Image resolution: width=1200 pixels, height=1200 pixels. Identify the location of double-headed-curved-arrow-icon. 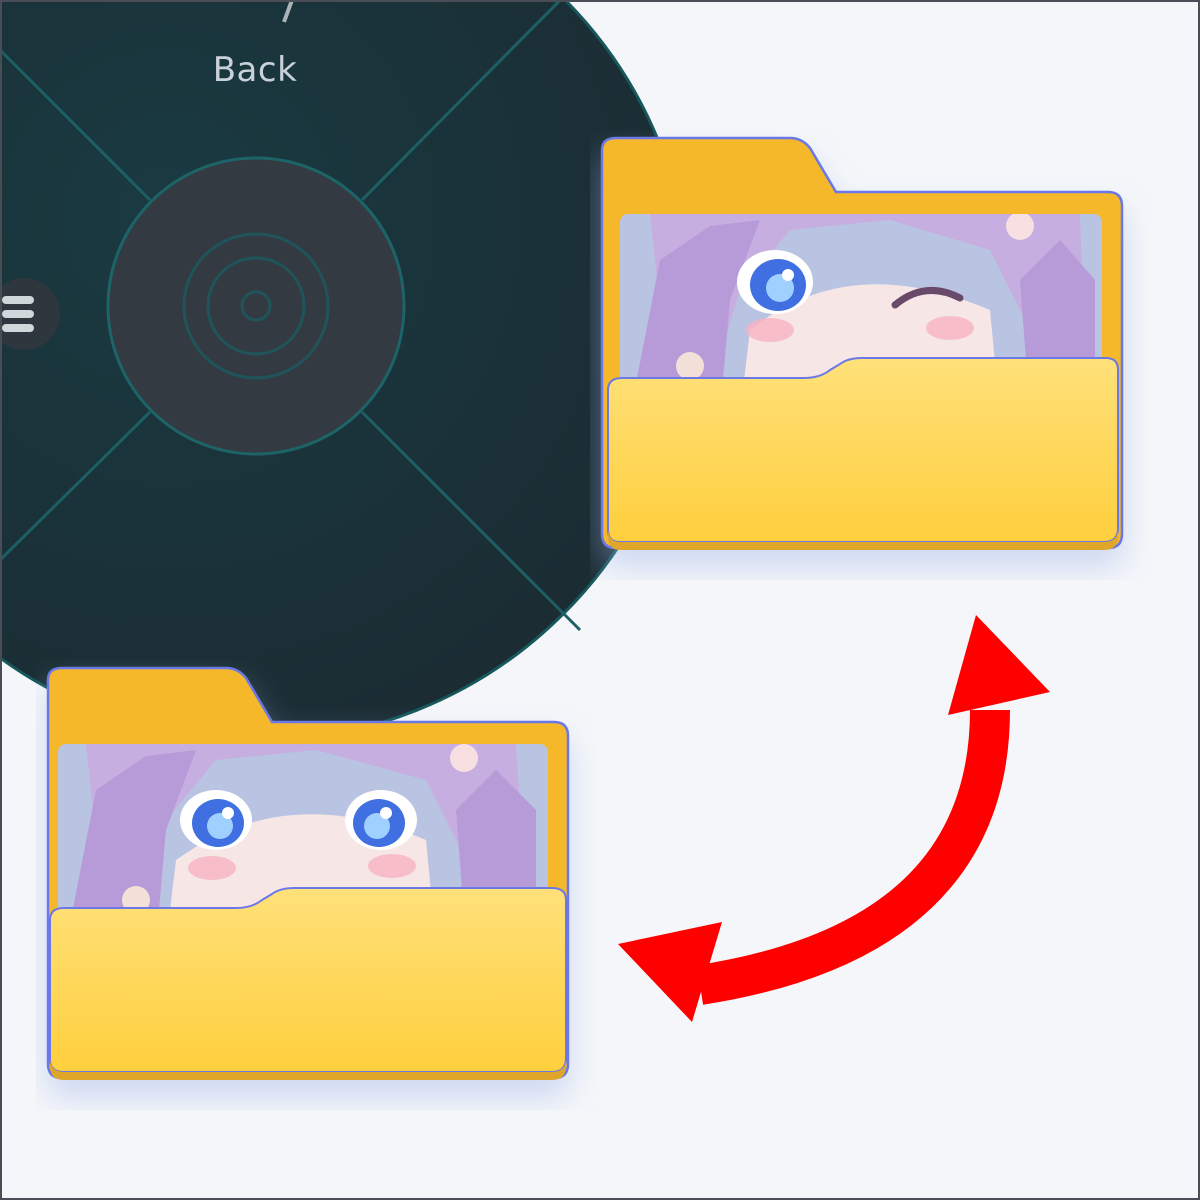
(834, 818).